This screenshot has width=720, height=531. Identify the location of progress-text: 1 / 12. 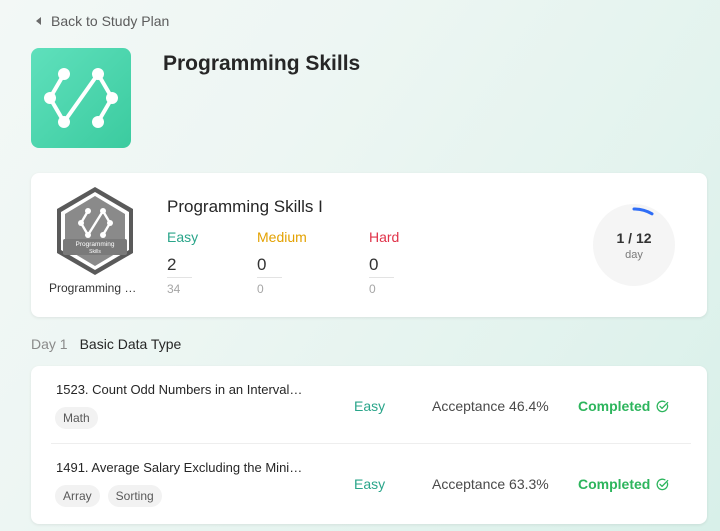
(634, 238).